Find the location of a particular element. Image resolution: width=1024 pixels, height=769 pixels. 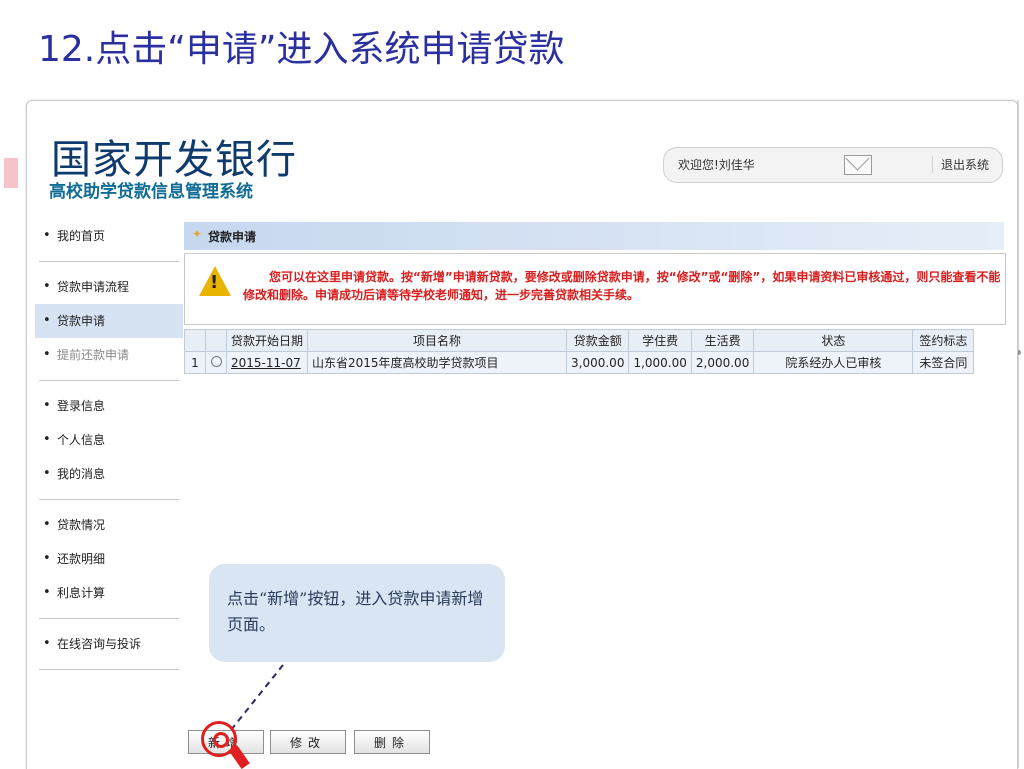

row-tuition: 1,000.00 is located at coordinates (660, 362).